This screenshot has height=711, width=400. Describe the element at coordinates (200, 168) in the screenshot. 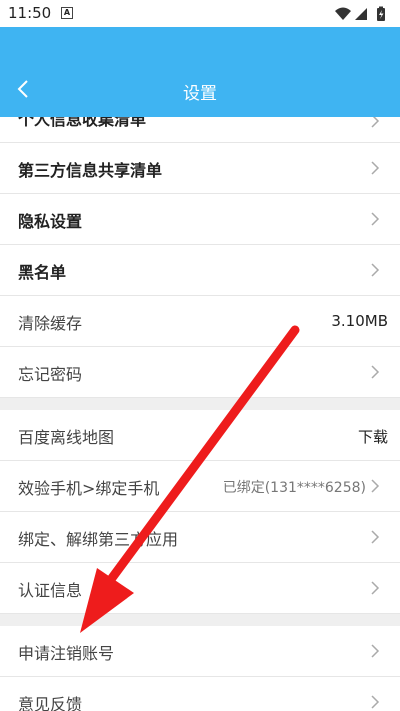

I see `row-third-party-sharing: 第三方信息共享清单` at that location.